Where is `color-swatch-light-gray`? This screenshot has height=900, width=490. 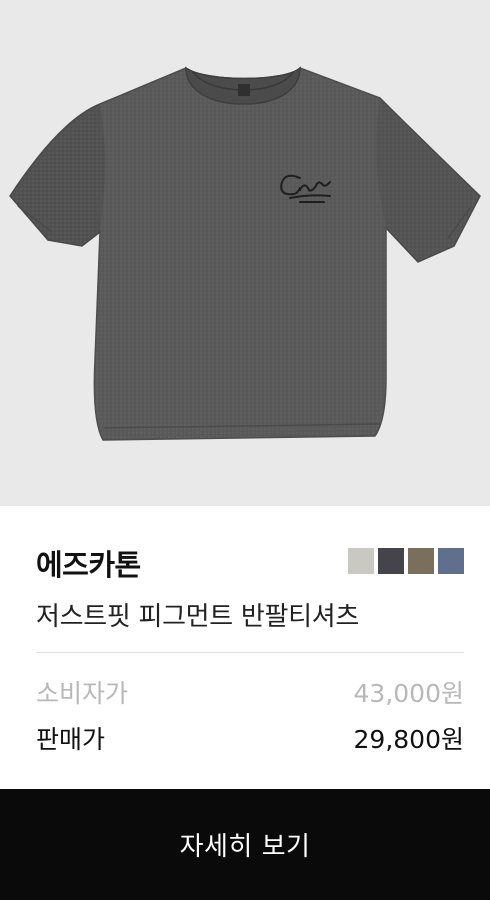 color-swatch-light-gray is located at coordinates (361, 561).